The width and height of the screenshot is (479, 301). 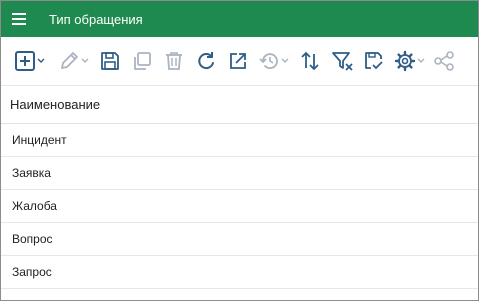 I want to click on add-icon, so click(x=24, y=61).